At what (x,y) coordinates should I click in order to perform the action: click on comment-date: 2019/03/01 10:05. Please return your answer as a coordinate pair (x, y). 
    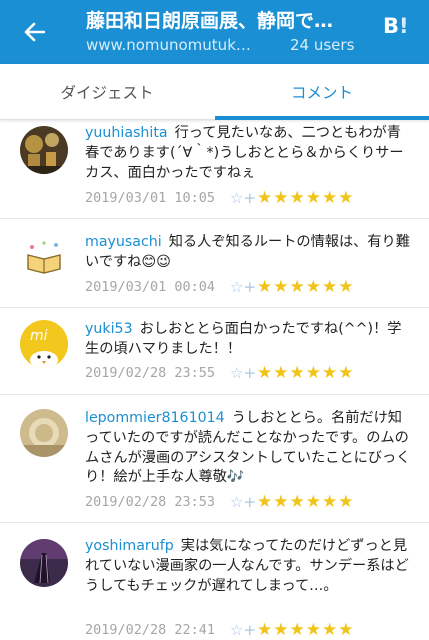
    Looking at the image, I should click on (150, 198).